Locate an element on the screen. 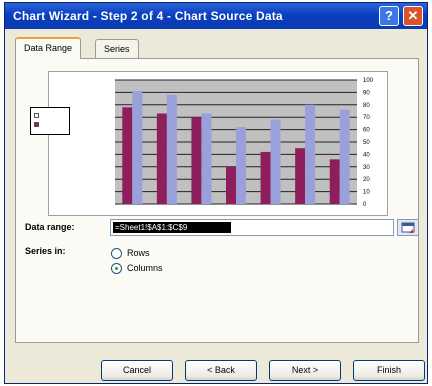 The height and width of the screenshot is (386, 432). collapse-dialog-icon is located at coordinates (408, 227).